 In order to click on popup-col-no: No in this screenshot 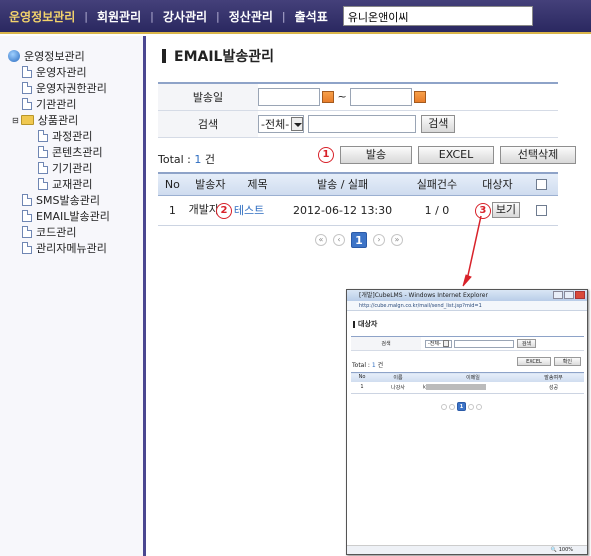, I will do `click(362, 377)`.